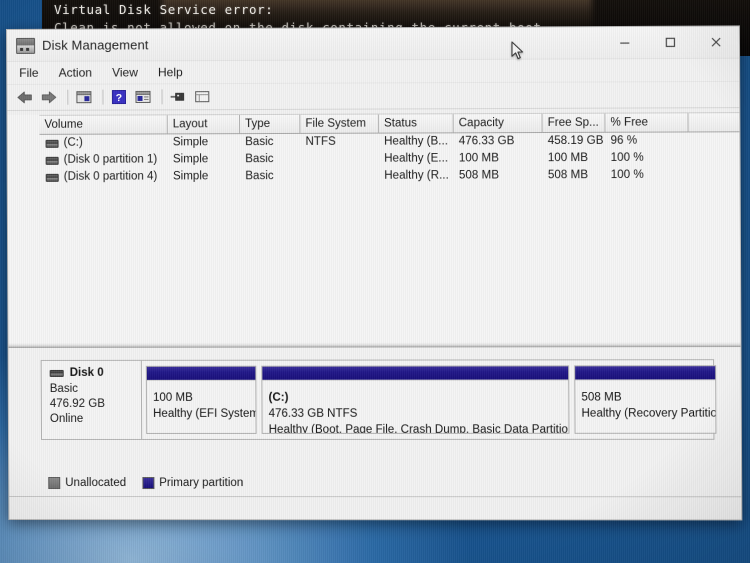  What do you see at coordinates (77, 403) in the screenshot?
I see `disk-size: 476.92 GB` at bounding box center [77, 403].